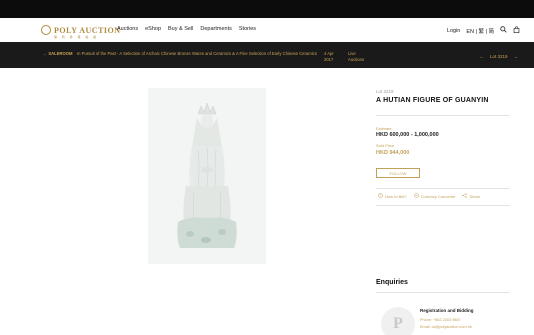 This screenshot has width=534, height=335. I want to click on current-lot-label: Lot 3219, so click(498, 56).